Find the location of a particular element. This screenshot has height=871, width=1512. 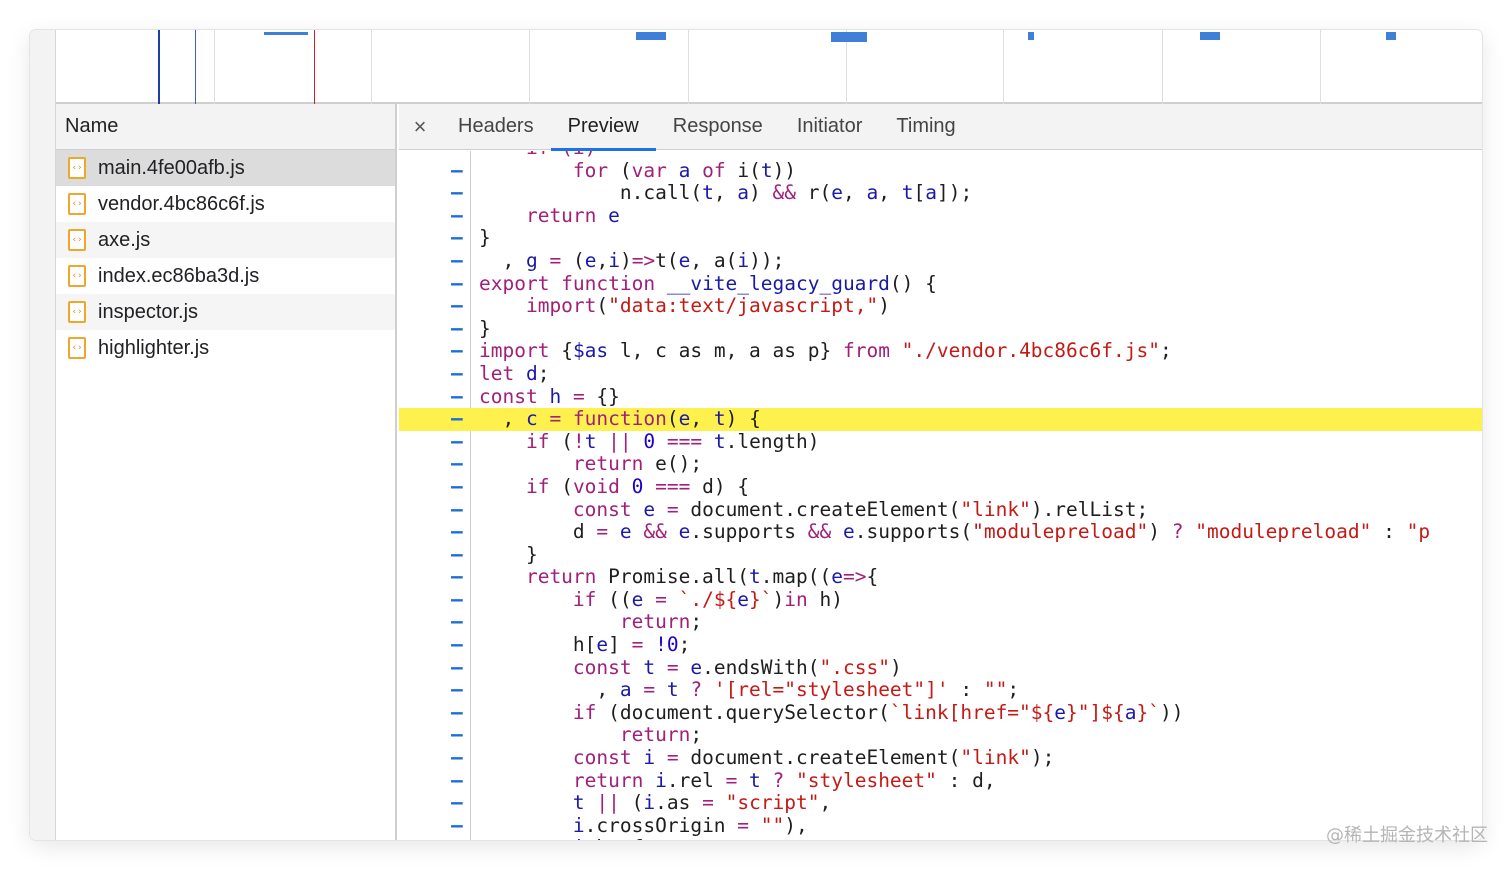

code-token: ? is located at coordinates (1183, 532).